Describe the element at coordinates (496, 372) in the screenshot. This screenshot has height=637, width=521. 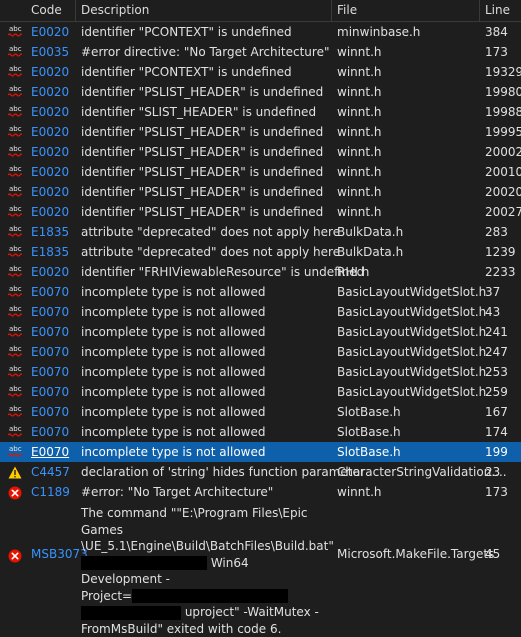
I see `error-line: 253` at that location.